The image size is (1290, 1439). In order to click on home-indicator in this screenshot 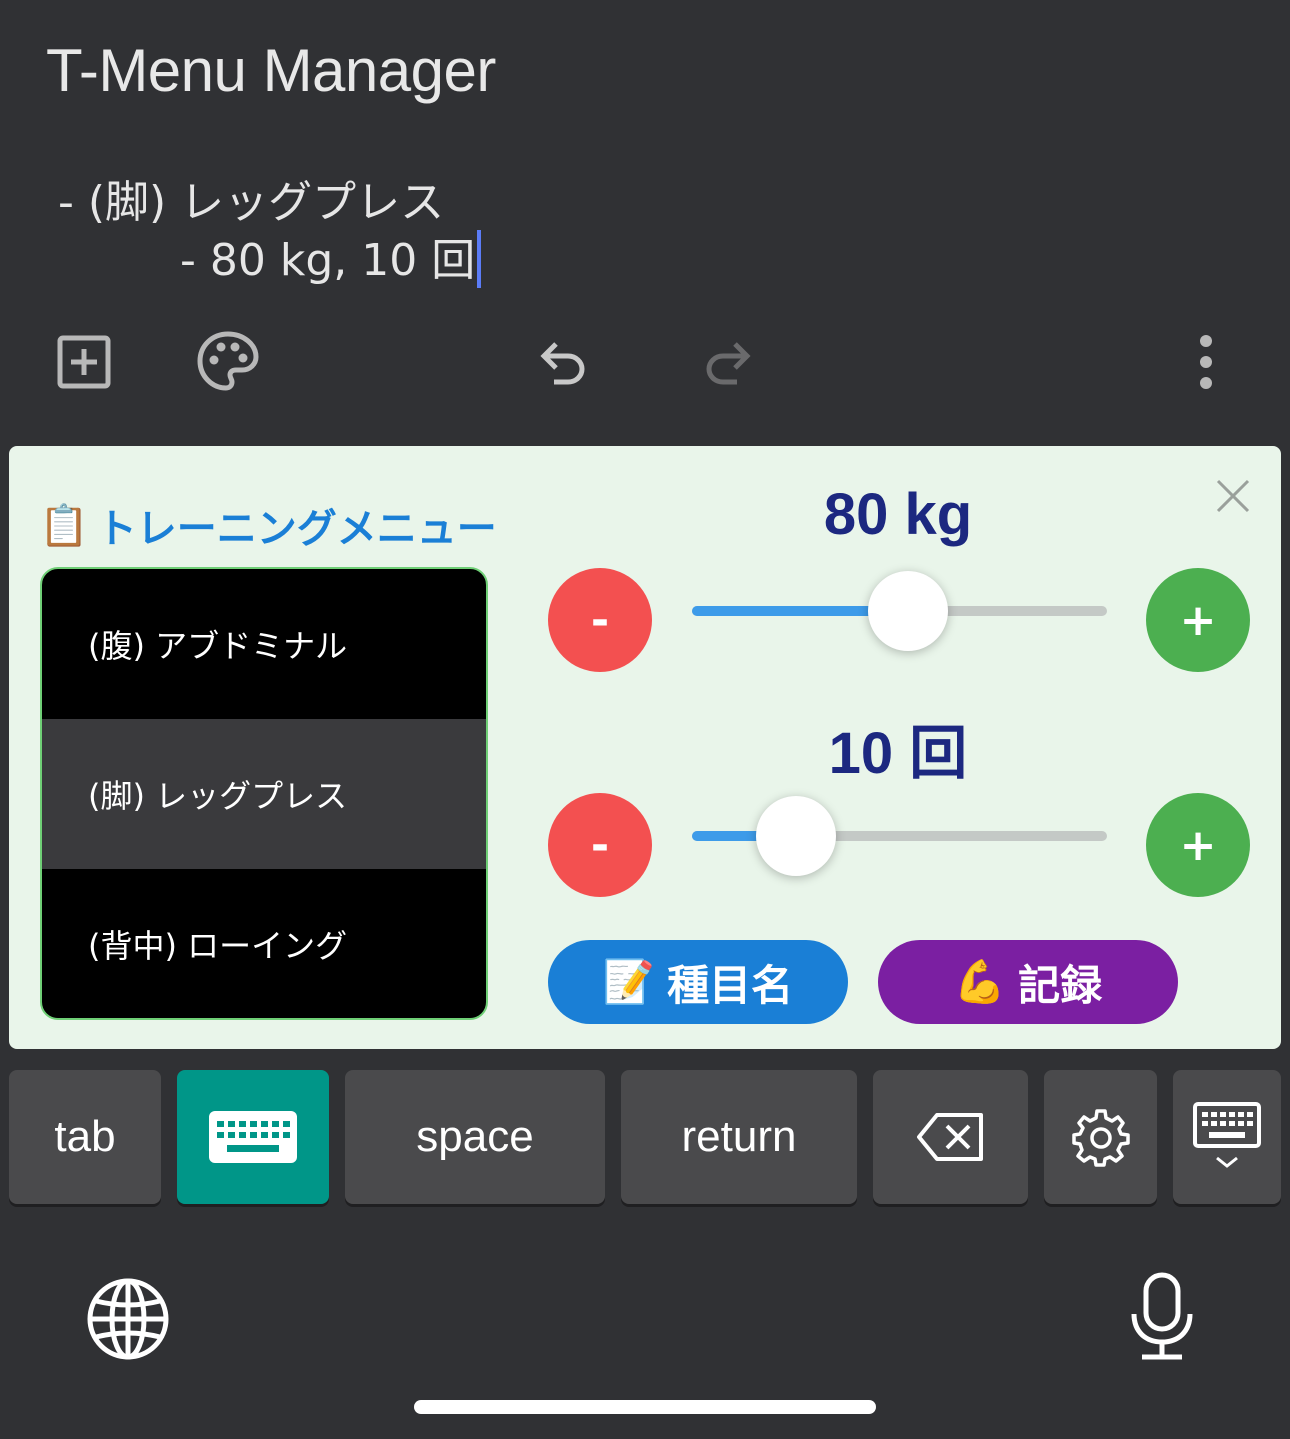, I will do `click(645, 1407)`.